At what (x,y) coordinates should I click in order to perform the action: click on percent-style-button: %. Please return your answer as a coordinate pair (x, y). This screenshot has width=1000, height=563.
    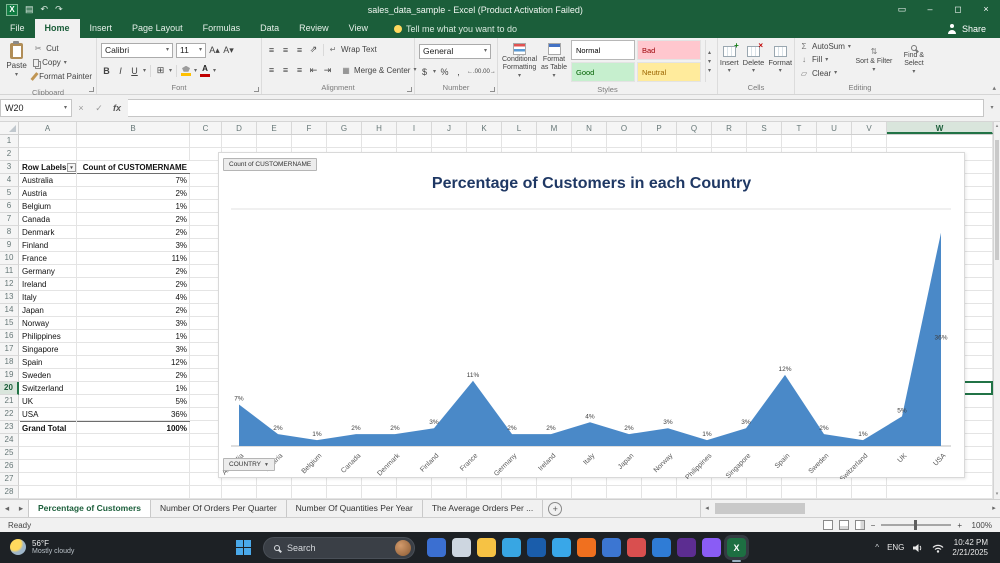
    Looking at the image, I should click on (444, 72).